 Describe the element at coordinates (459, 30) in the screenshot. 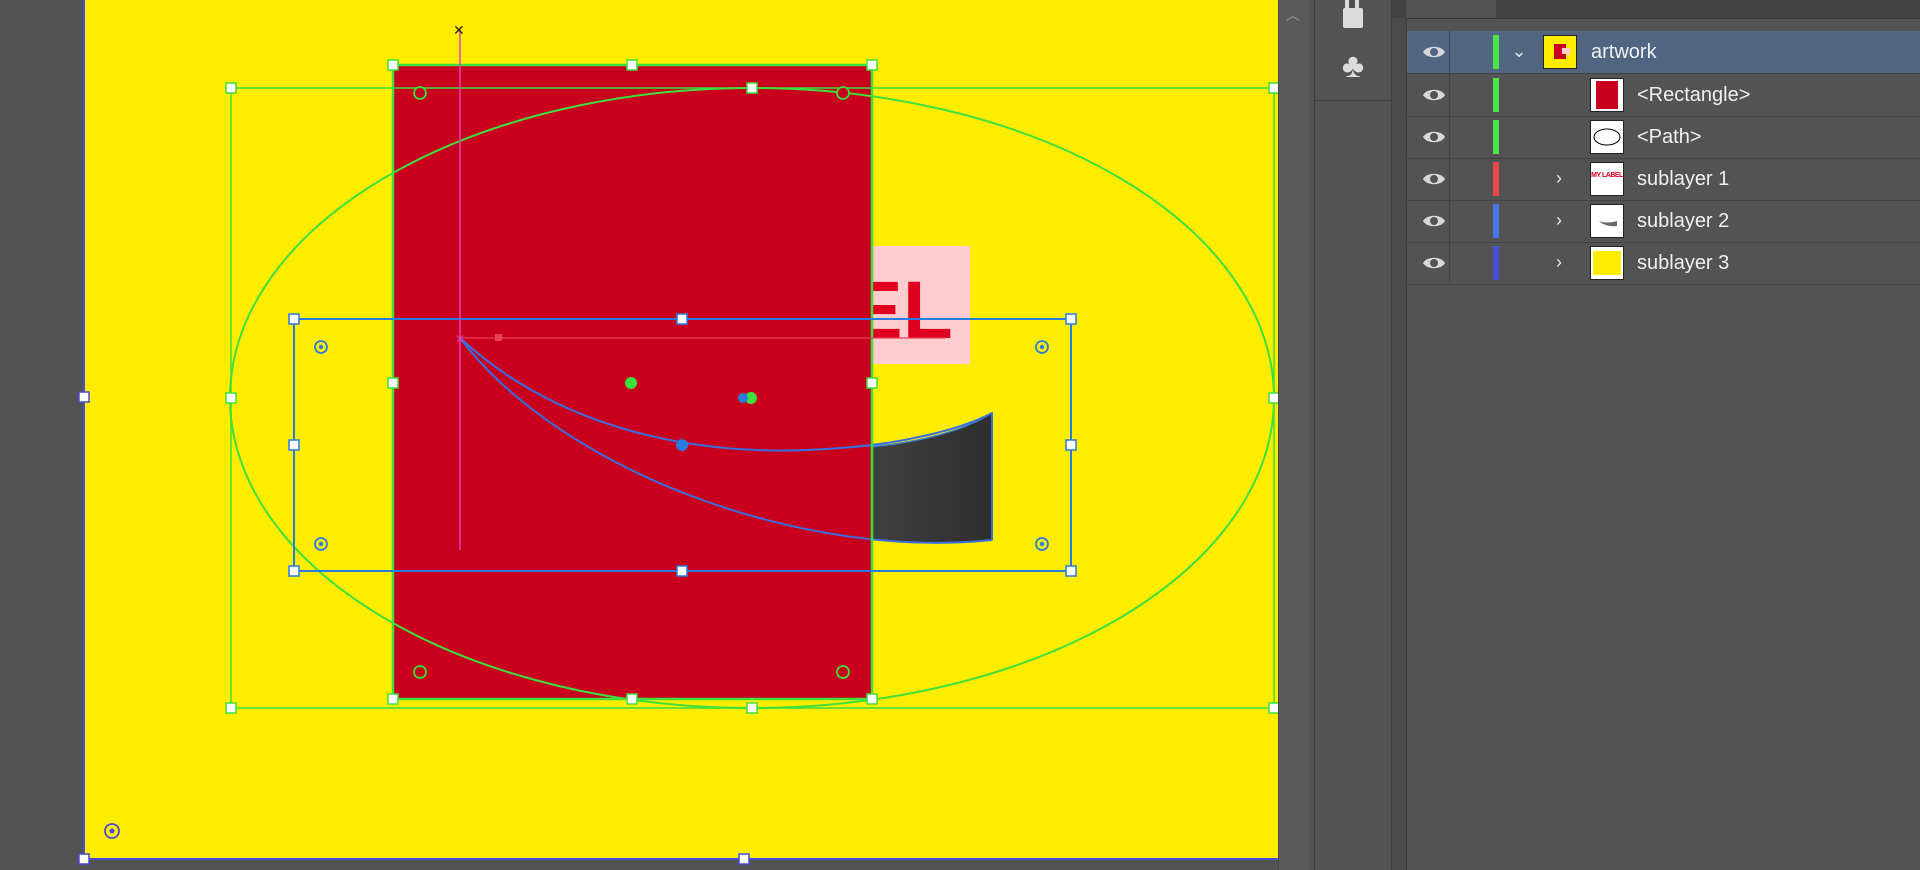

I see `guide-origin-x-icon: ✕` at that location.